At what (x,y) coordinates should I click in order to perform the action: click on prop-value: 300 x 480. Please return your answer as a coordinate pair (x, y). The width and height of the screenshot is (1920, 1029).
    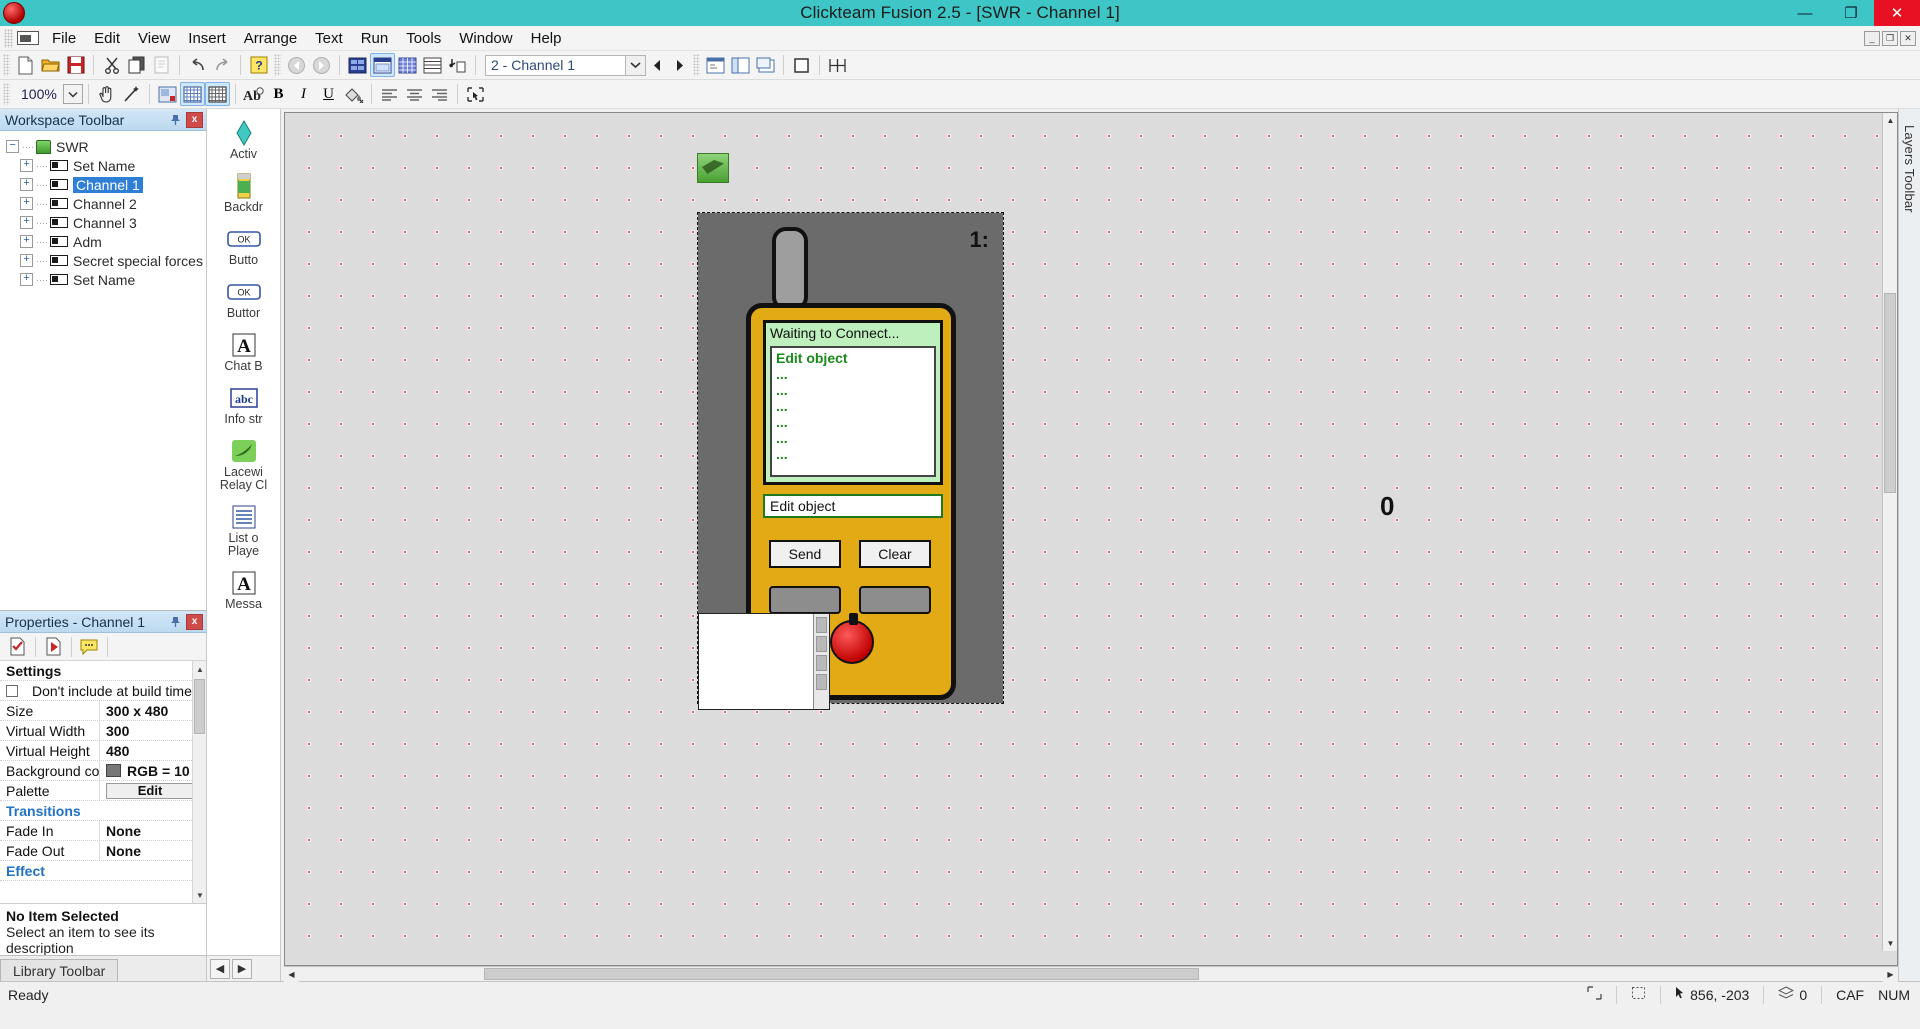
    Looking at the image, I should click on (153, 711).